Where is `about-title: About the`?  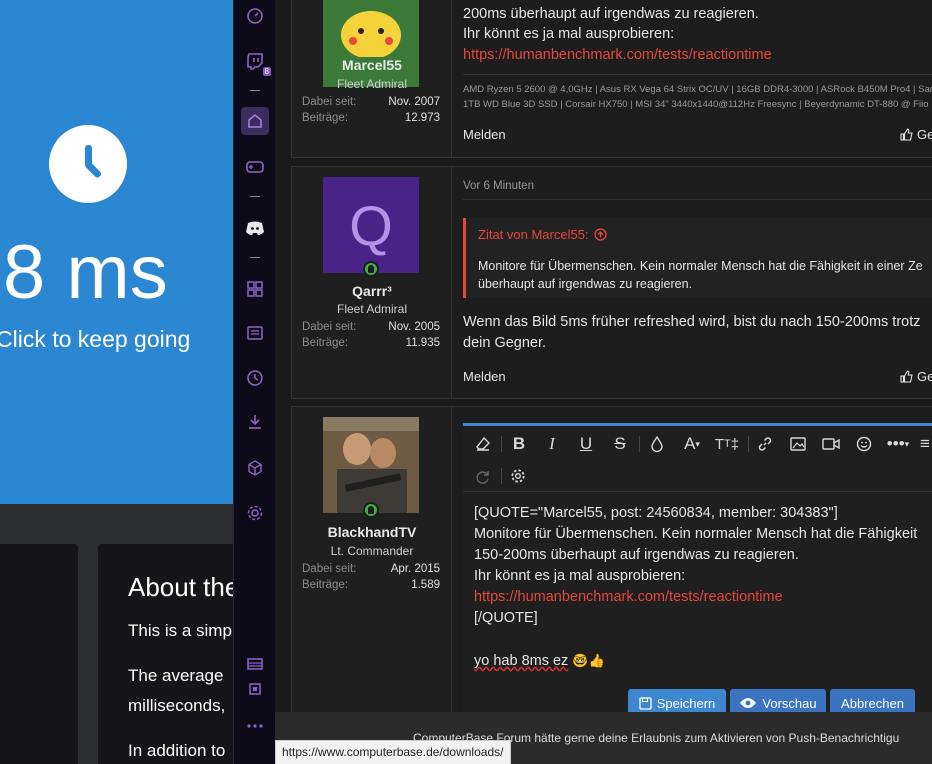
about-title: About the is located at coordinates (183, 587).